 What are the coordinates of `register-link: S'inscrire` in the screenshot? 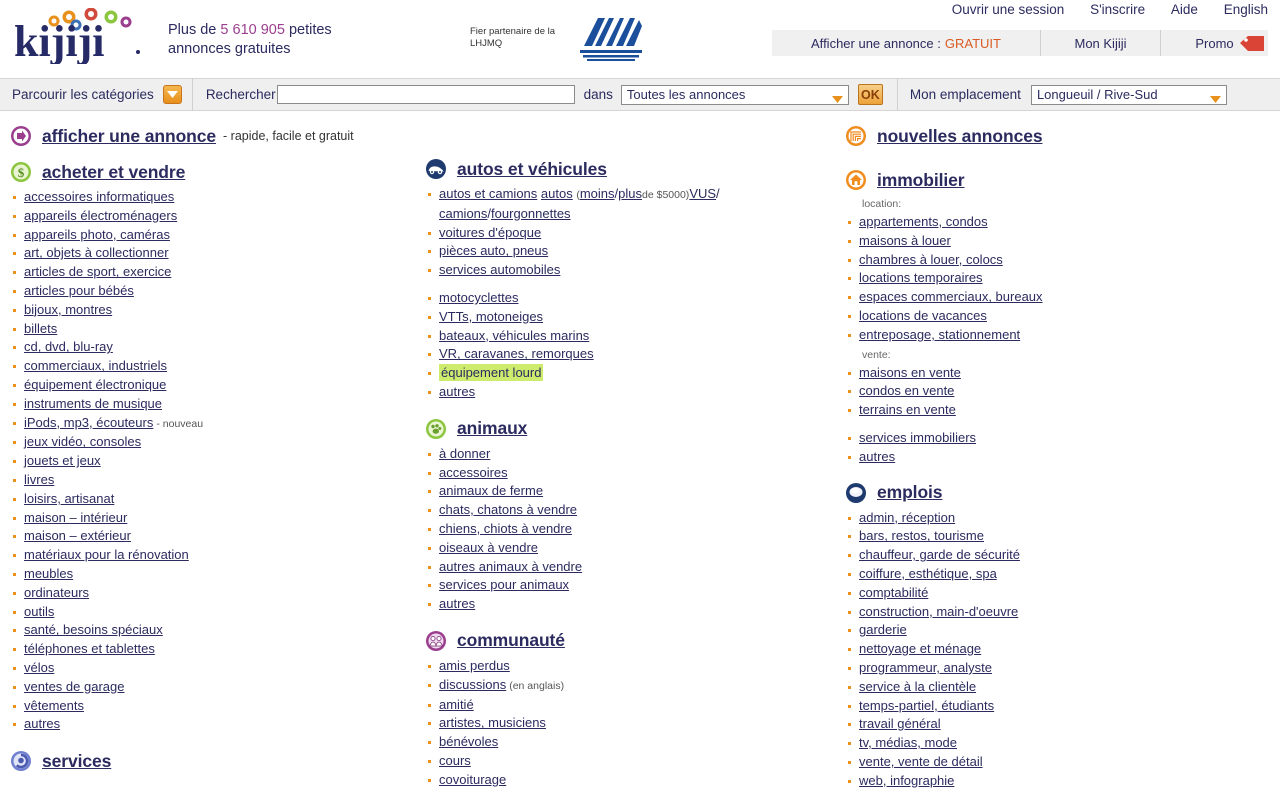 It's located at (1117, 9).